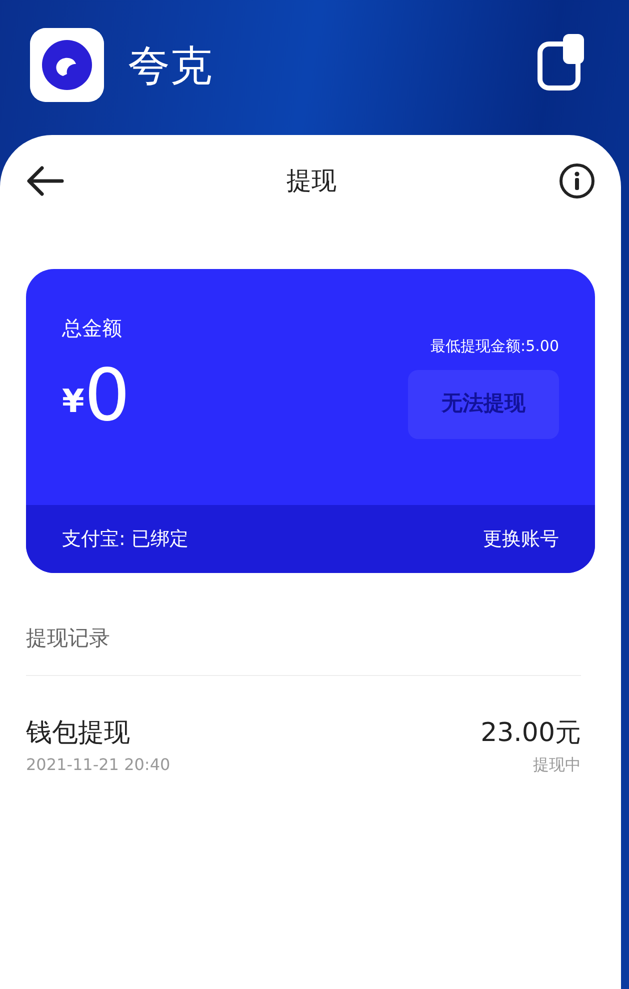  What do you see at coordinates (494, 346) in the screenshot?
I see `minimum-amount-text: 最低提现金额:5.00` at bounding box center [494, 346].